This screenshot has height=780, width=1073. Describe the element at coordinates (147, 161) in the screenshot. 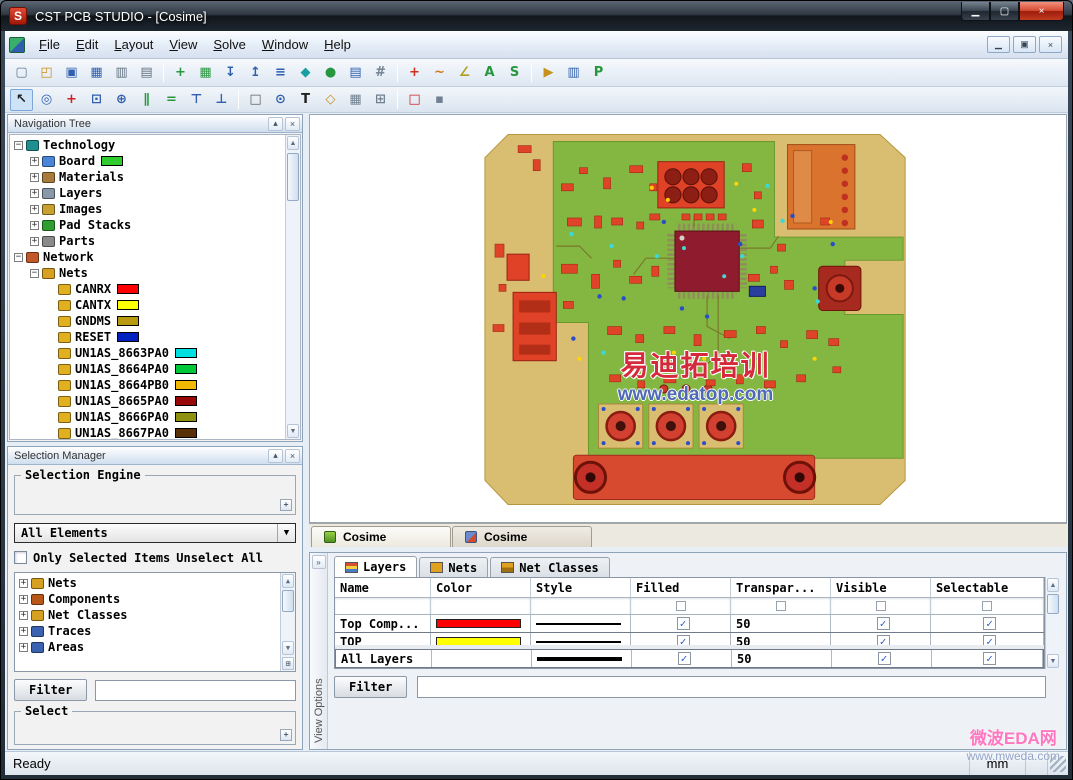

I see `tree-item-board: + Board` at that location.